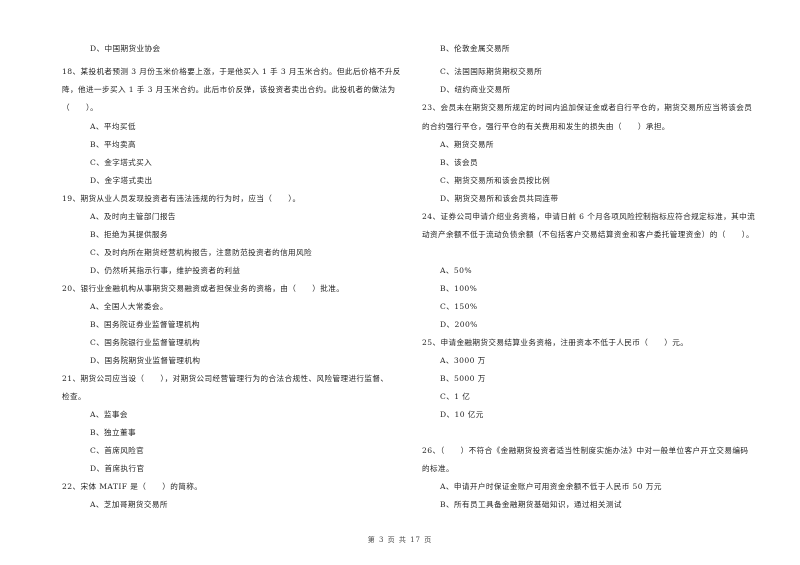 This screenshot has height=565, width=800. I want to click on q24-option-d: D、200%, so click(459, 324).